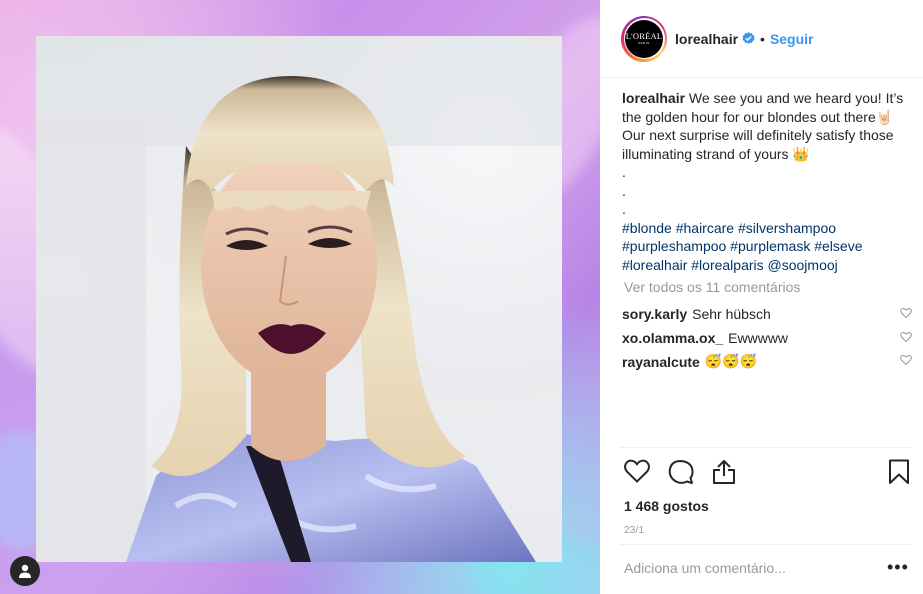 This screenshot has width=923, height=594. I want to click on comment-text: 😴😴😴, so click(731, 361).